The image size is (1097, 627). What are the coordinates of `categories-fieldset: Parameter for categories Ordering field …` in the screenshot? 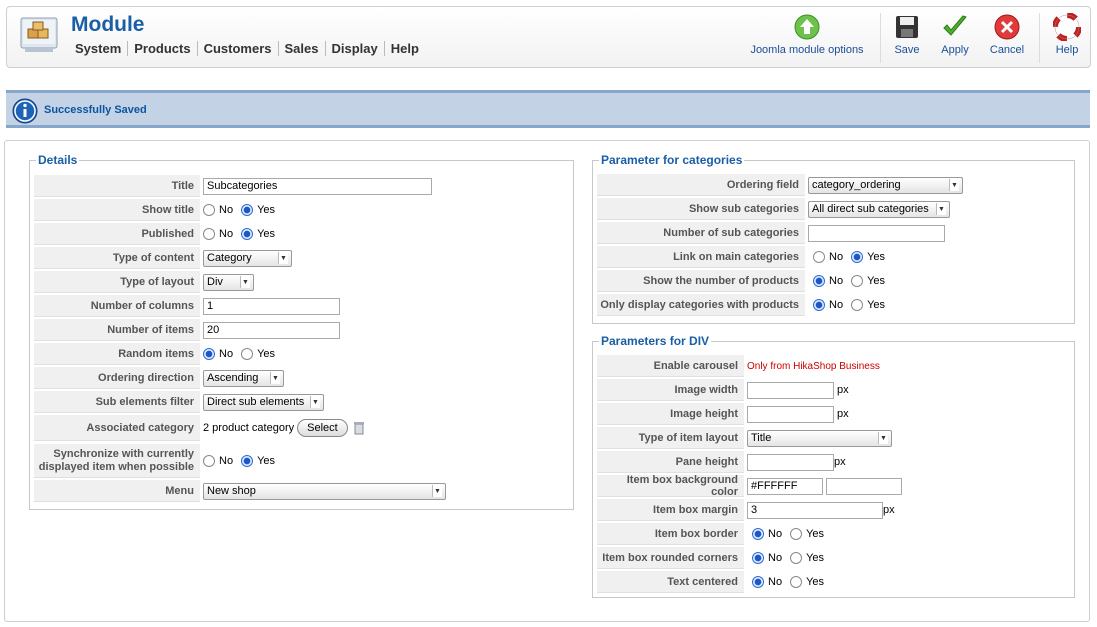 It's located at (833, 238).